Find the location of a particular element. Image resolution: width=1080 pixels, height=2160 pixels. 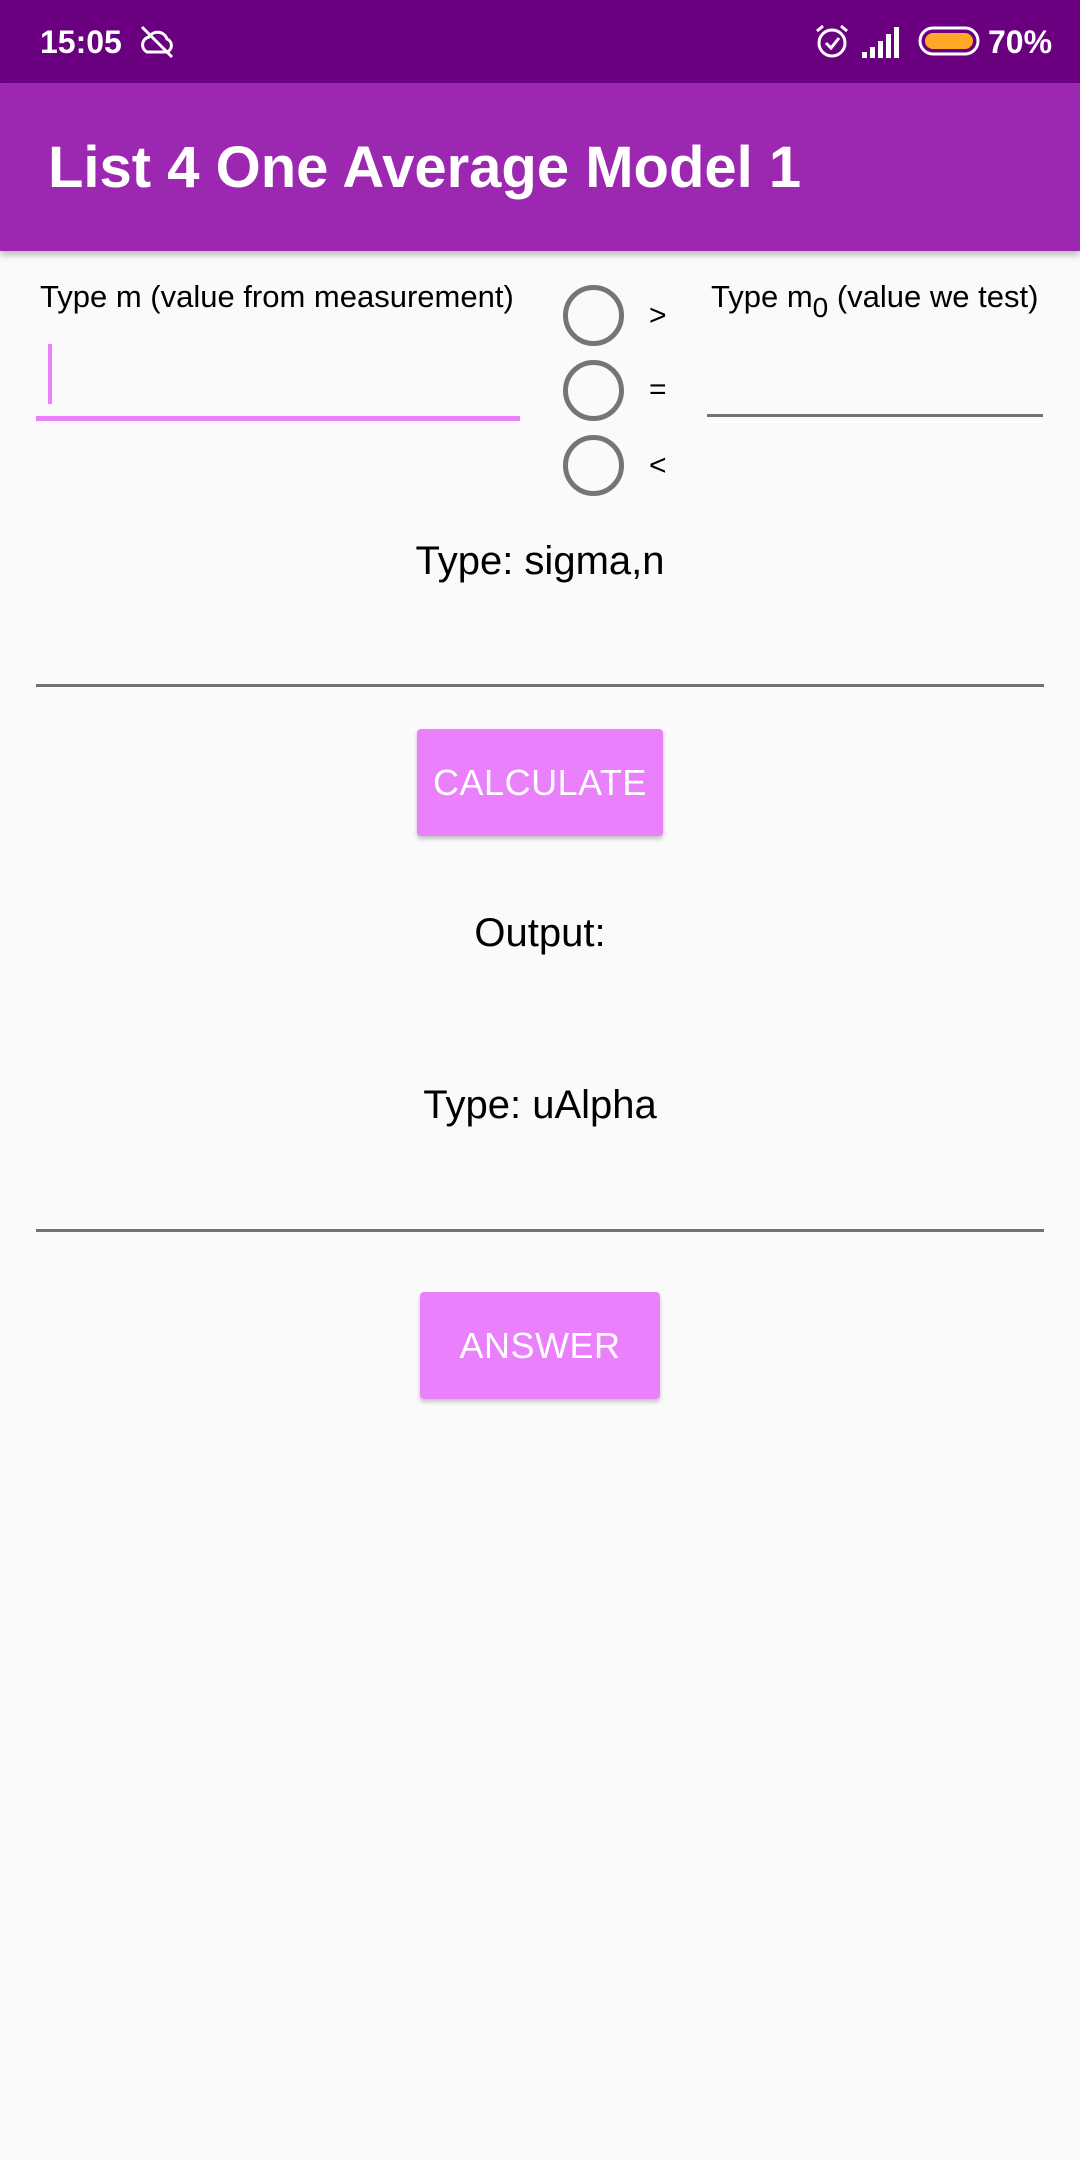

battery-icon is located at coordinates (949, 41).